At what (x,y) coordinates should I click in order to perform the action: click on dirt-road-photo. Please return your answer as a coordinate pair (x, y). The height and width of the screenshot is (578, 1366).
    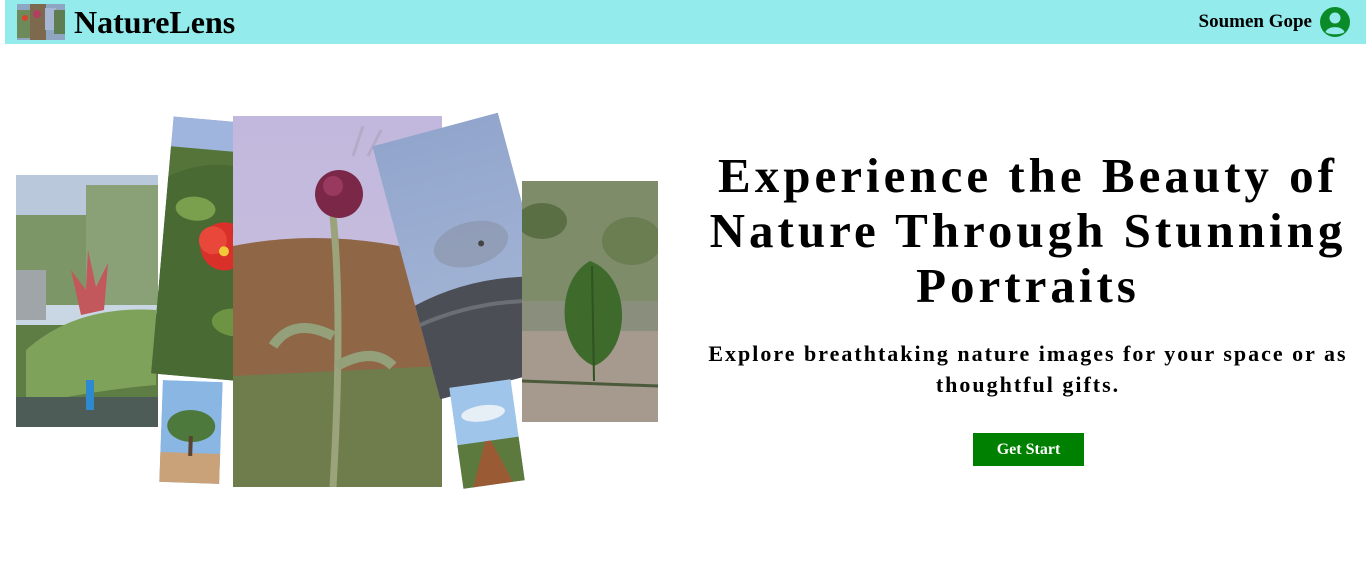
    Looking at the image, I should click on (487, 434).